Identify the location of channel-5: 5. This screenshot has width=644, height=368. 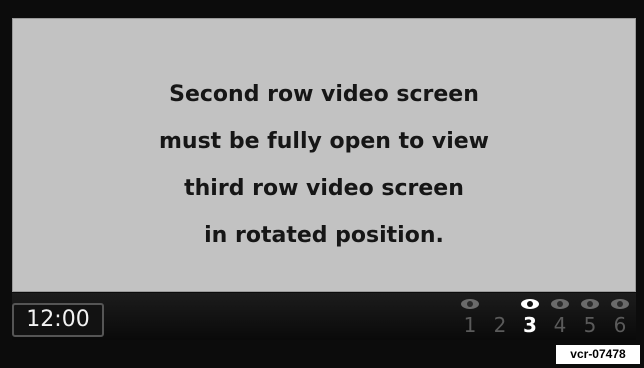
(590, 319).